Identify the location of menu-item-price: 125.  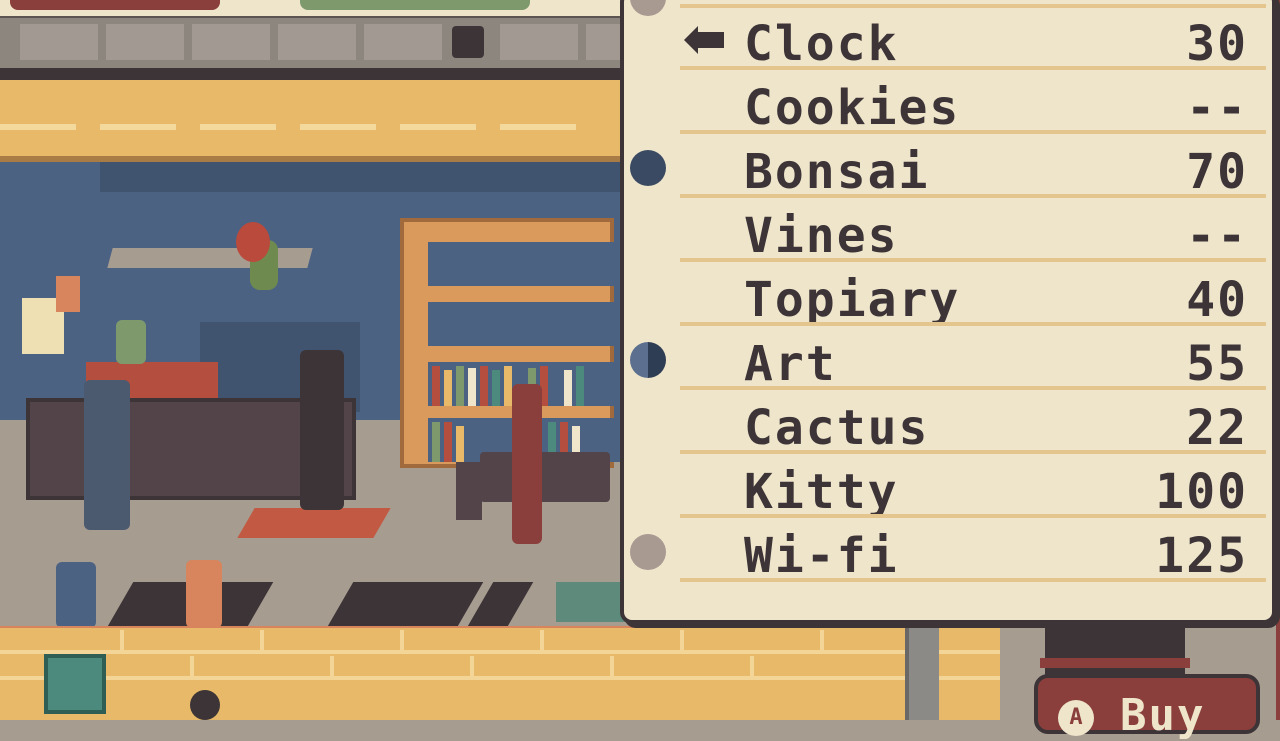
(1201, 556).